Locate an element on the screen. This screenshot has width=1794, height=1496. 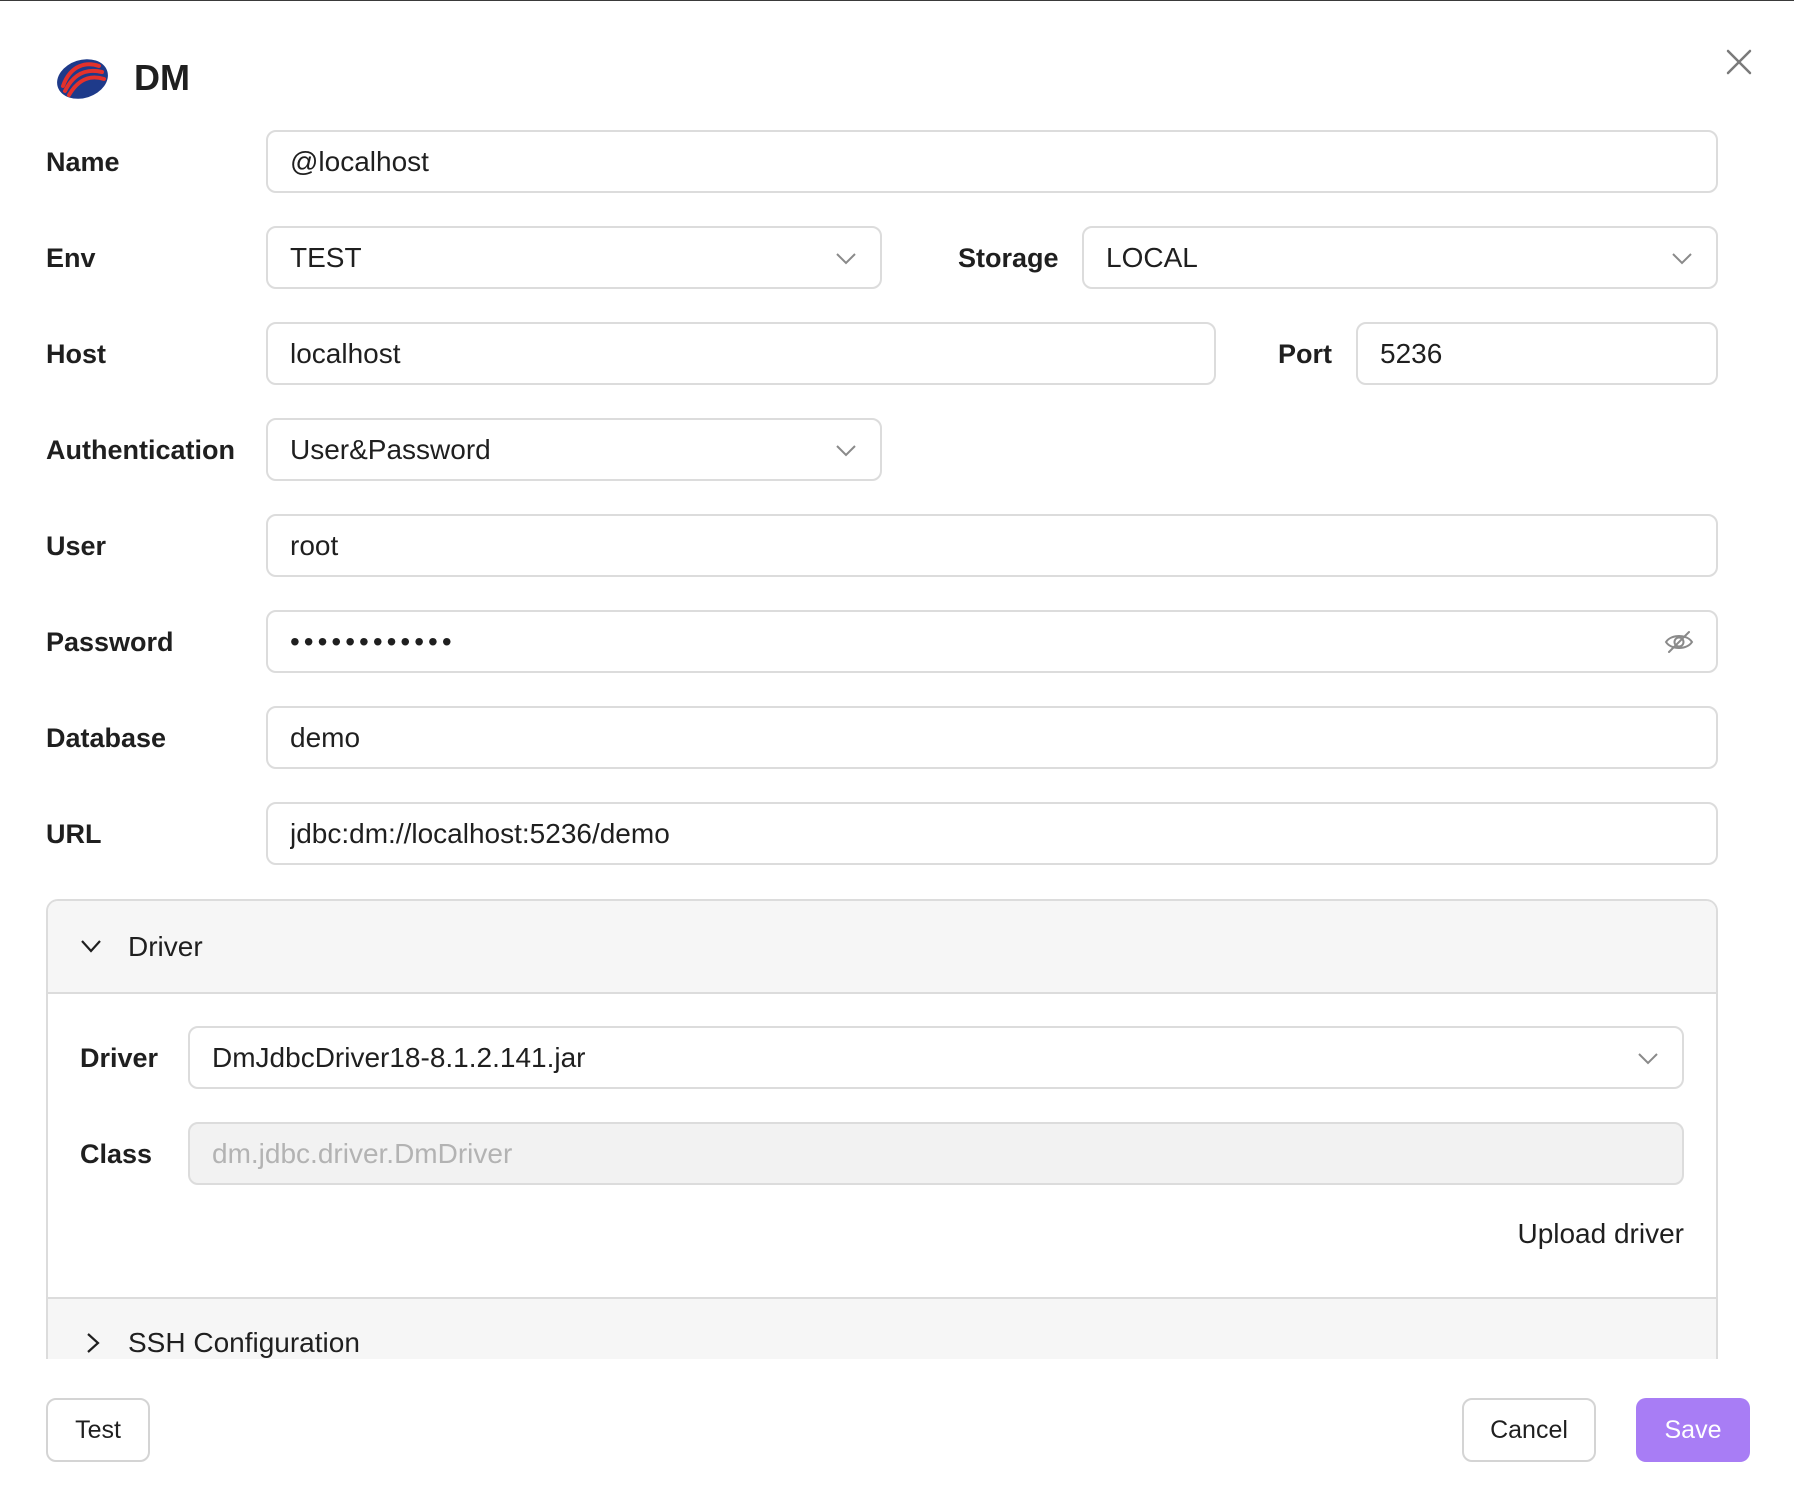
database-label: Database is located at coordinates (106, 738).